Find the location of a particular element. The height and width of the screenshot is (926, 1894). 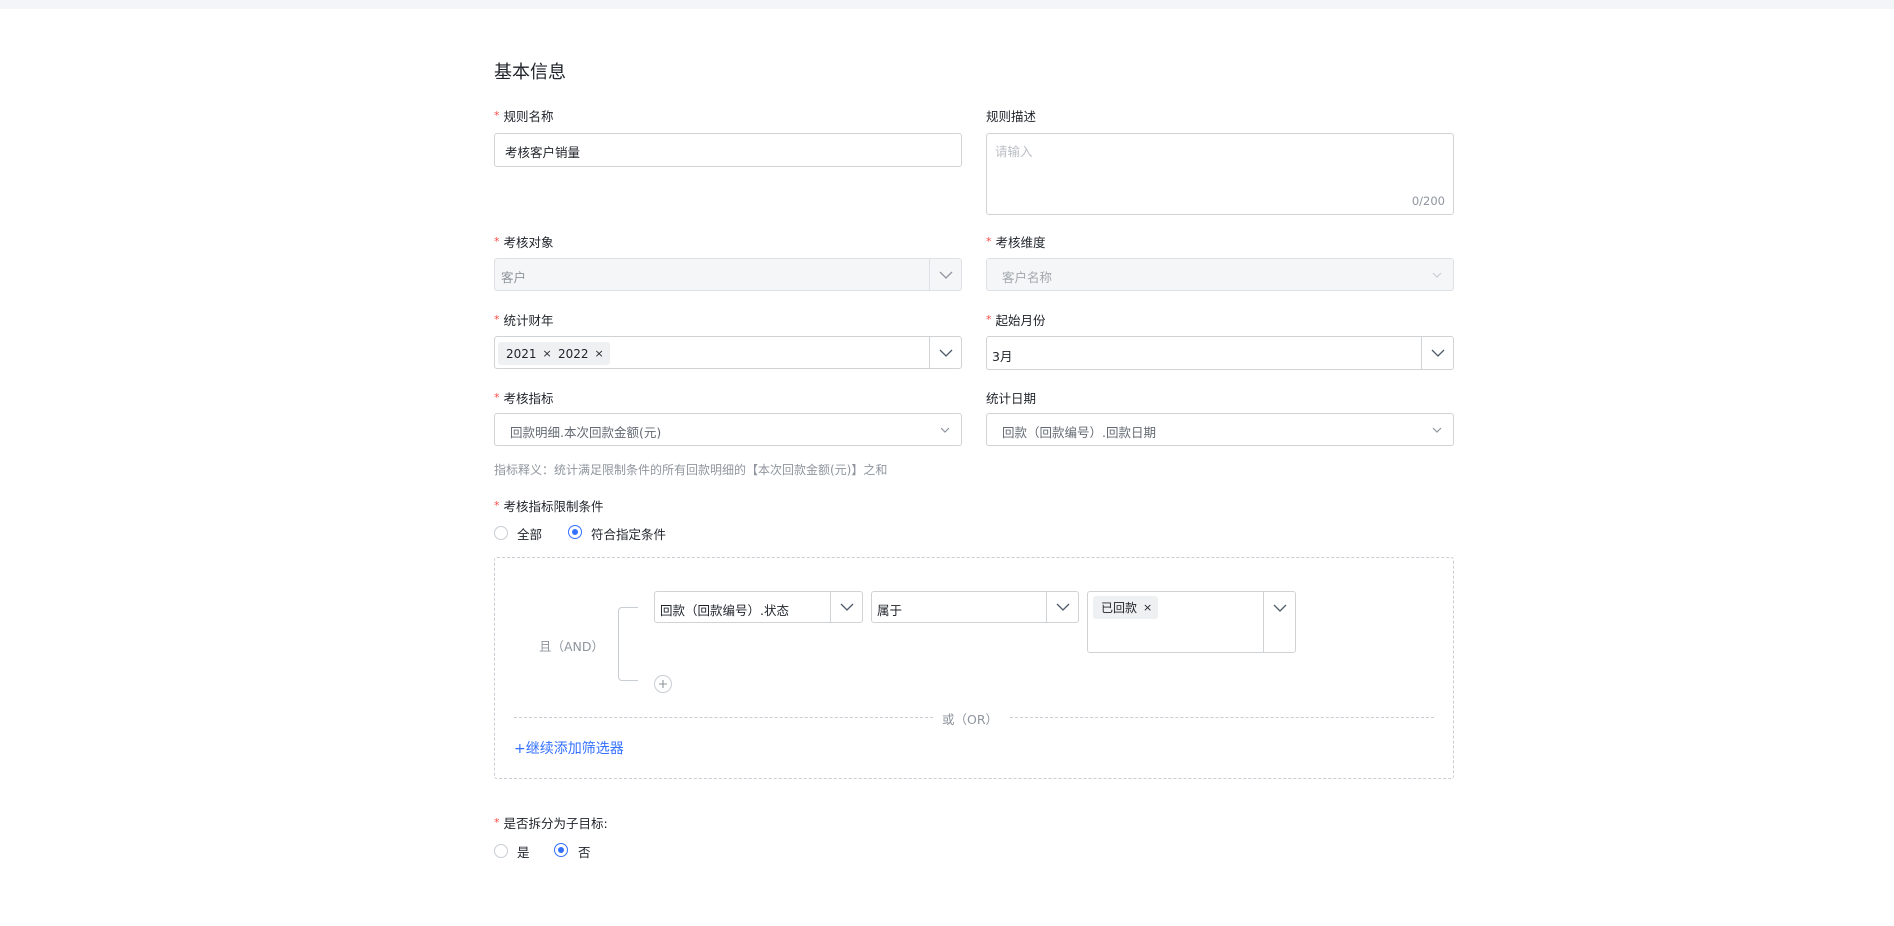

rule-name-value: 考核客户销量 is located at coordinates (543, 152).